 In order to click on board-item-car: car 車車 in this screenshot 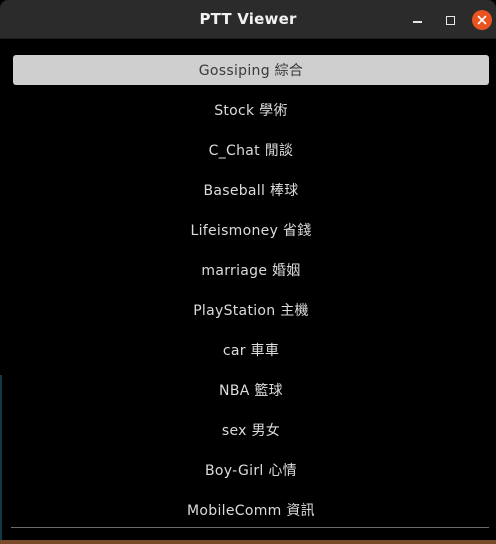, I will do `click(251, 350)`.